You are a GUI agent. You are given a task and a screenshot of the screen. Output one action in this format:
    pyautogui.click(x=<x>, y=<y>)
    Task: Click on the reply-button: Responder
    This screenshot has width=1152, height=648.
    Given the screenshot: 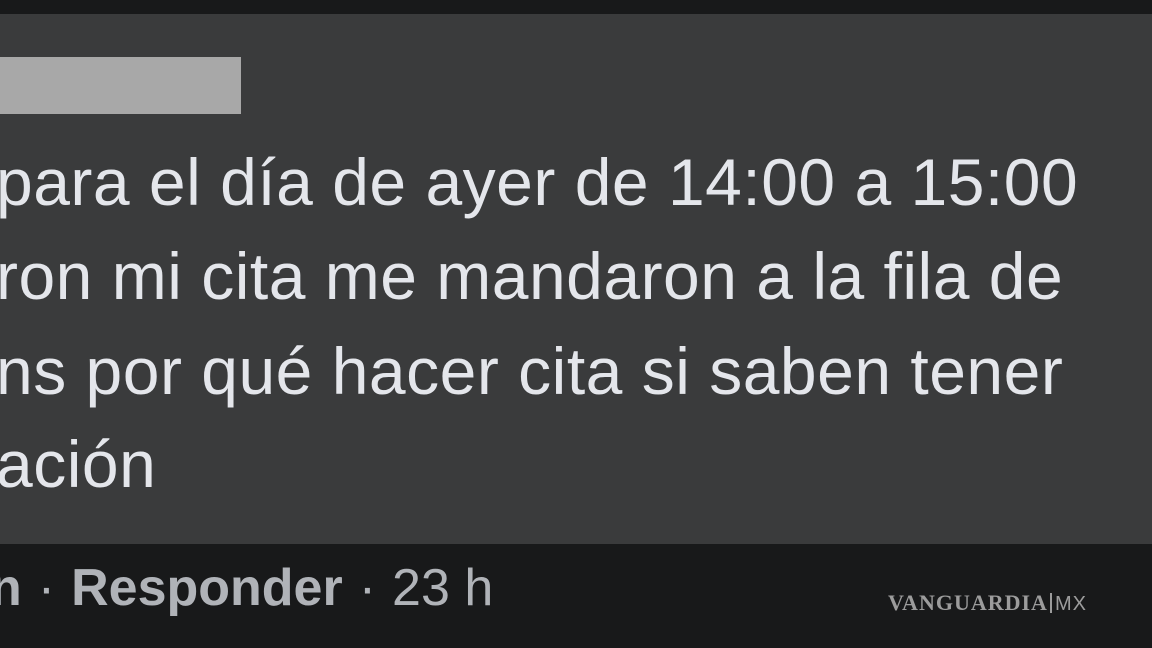 What is the action you would take?
    pyautogui.click(x=207, y=588)
    